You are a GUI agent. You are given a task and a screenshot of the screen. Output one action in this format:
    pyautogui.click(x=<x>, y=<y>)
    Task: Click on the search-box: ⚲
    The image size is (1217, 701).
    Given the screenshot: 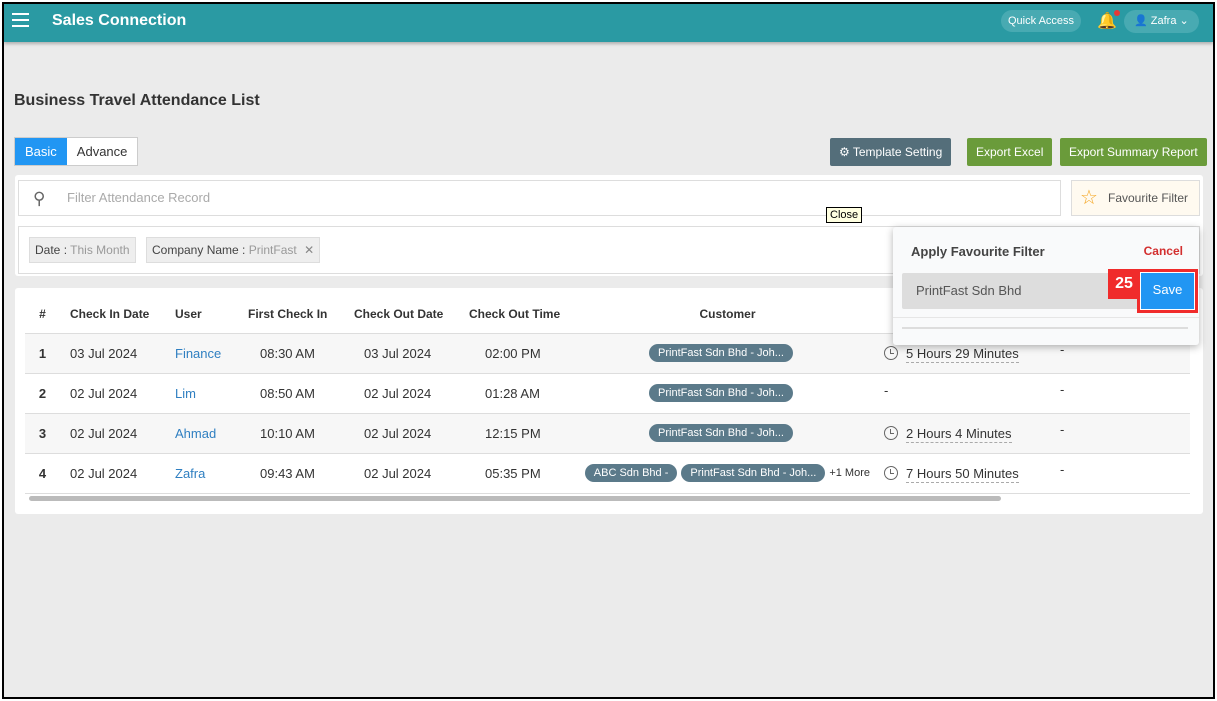 What is the action you would take?
    pyautogui.click(x=539, y=198)
    